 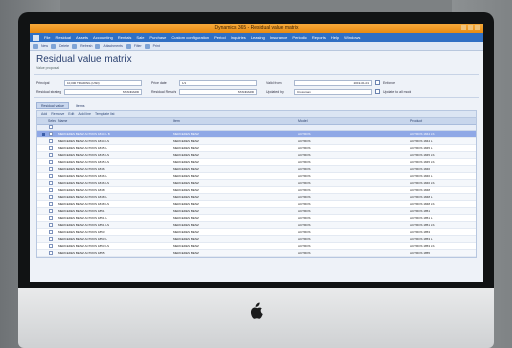 What do you see at coordinates (125, 37) in the screenshot?
I see `menu-item-rentals: Rentals` at bounding box center [125, 37].